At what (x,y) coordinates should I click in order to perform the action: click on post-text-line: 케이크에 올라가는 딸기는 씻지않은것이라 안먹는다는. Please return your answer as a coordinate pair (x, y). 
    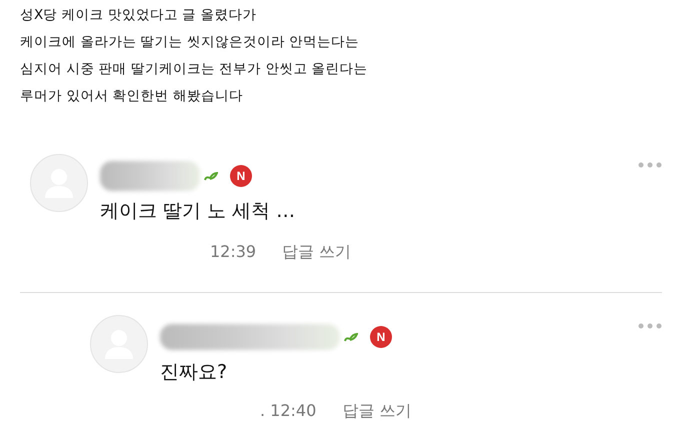
    Looking at the image, I should click on (190, 42).